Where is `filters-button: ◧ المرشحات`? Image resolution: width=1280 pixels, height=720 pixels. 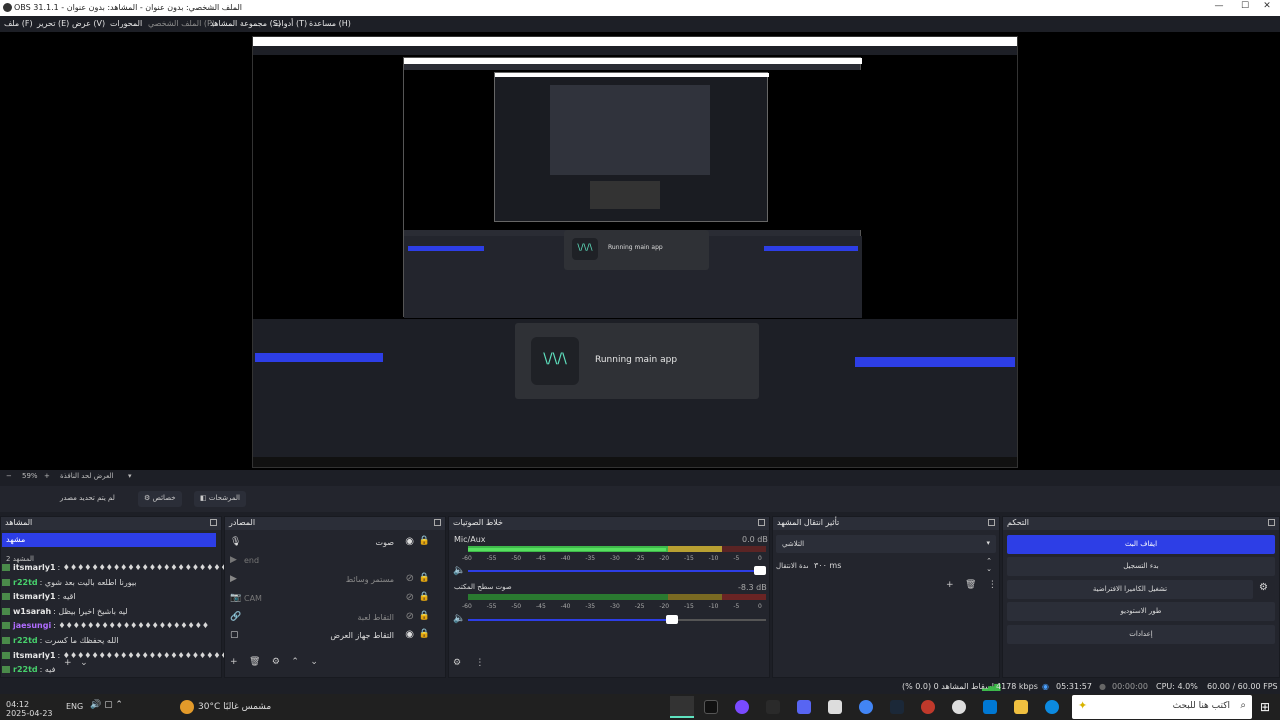 filters-button: ◧ المرشحات is located at coordinates (220, 499).